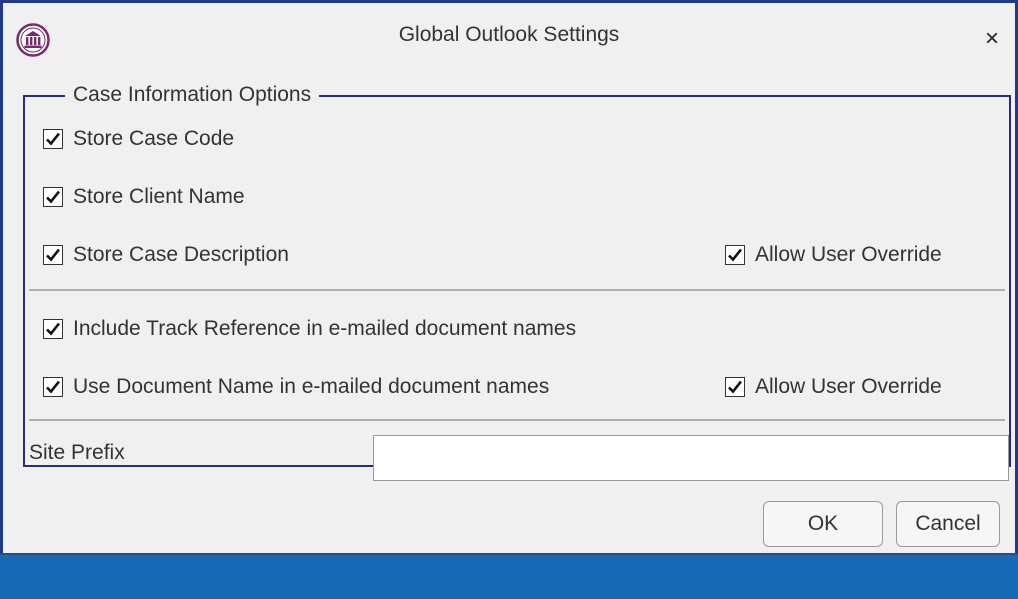  I want to click on store-case-description-checkbox: Store Case Description, so click(166, 255).